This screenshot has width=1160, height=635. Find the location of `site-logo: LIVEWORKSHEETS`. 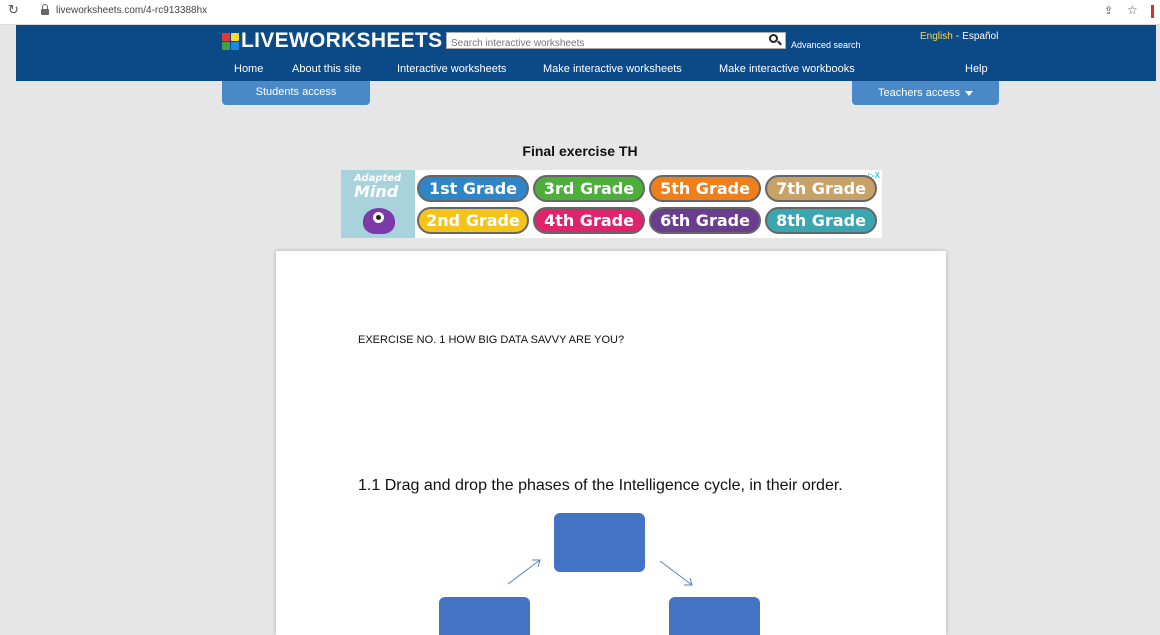

site-logo: LIVEWORKSHEETS is located at coordinates (332, 41).